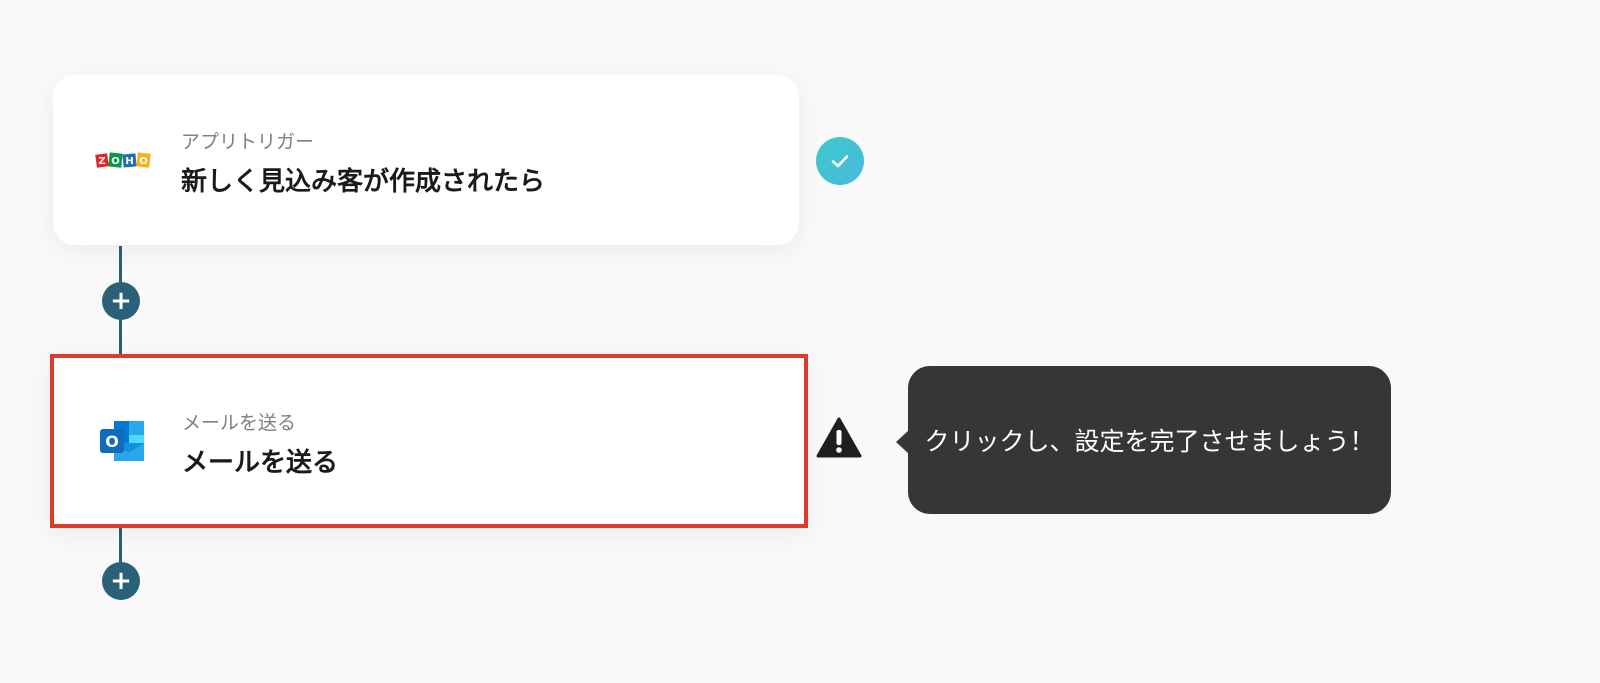 The height and width of the screenshot is (683, 1600). Describe the element at coordinates (120, 544) in the screenshot. I see `flow-connector-line` at that location.